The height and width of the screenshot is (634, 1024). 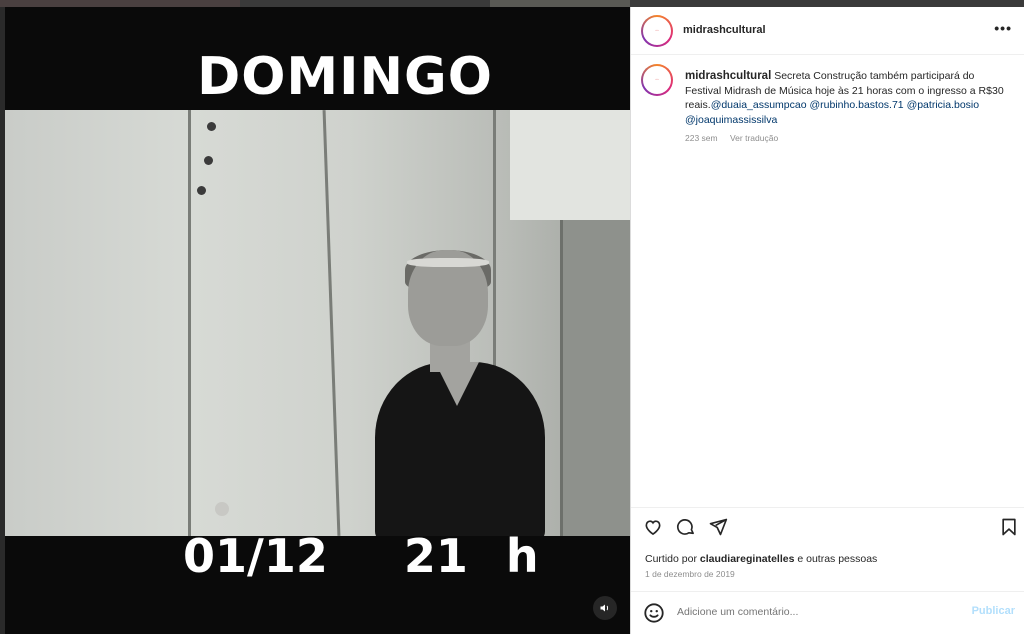 What do you see at coordinates (345, 77) in the screenshot?
I see `media-title-text: DOMINGO` at bounding box center [345, 77].